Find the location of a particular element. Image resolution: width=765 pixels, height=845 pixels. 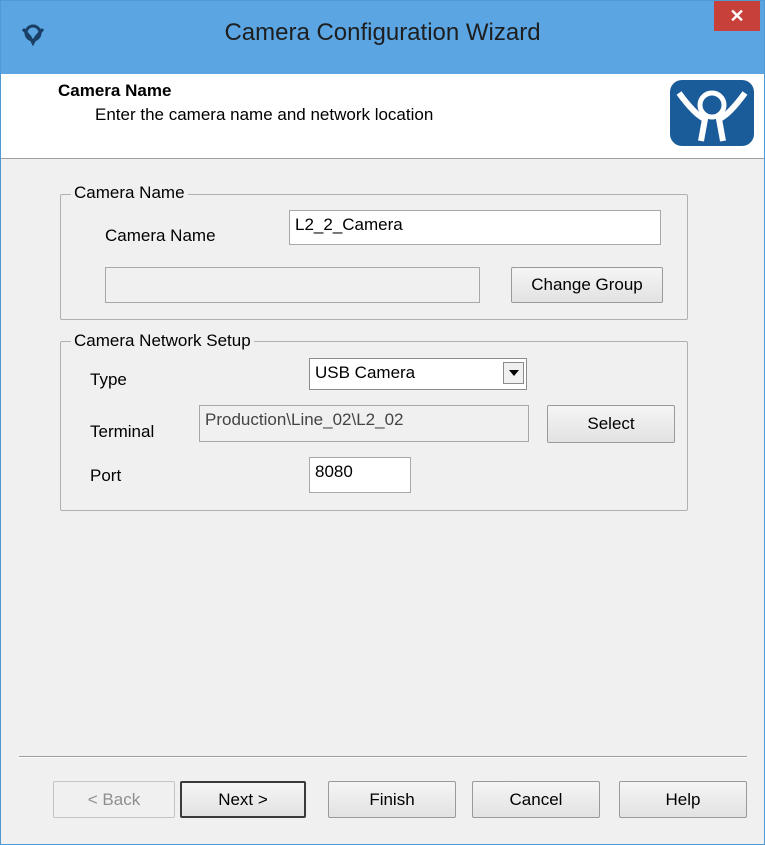

camera-name-input: L2_2_Camera is located at coordinates (475, 227).